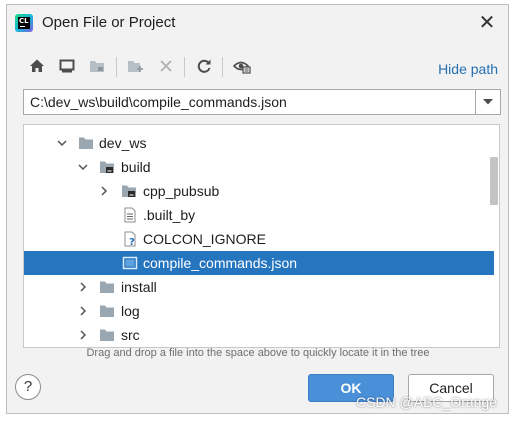  What do you see at coordinates (28, 387) in the screenshot?
I see `help-button: ?` at bounding box center [28, 387].